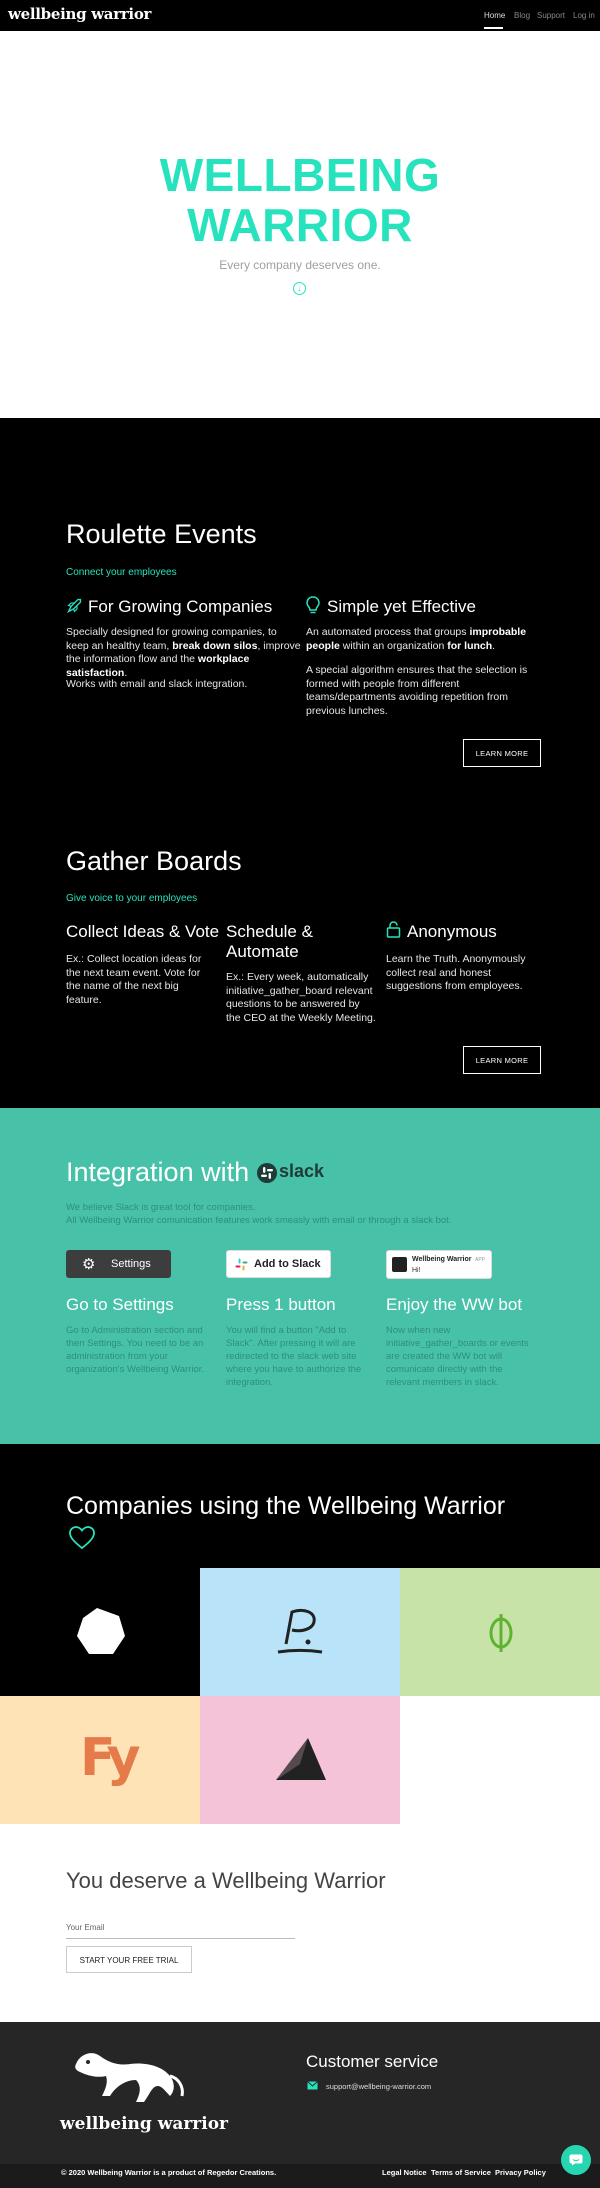 The height and width of the screenshot is (2188, 600). What do you see at coordinates (144, 2124) in the screenshot?
I see `footer-brand: wellbeing warrior` at bounding box center [144, 2124].